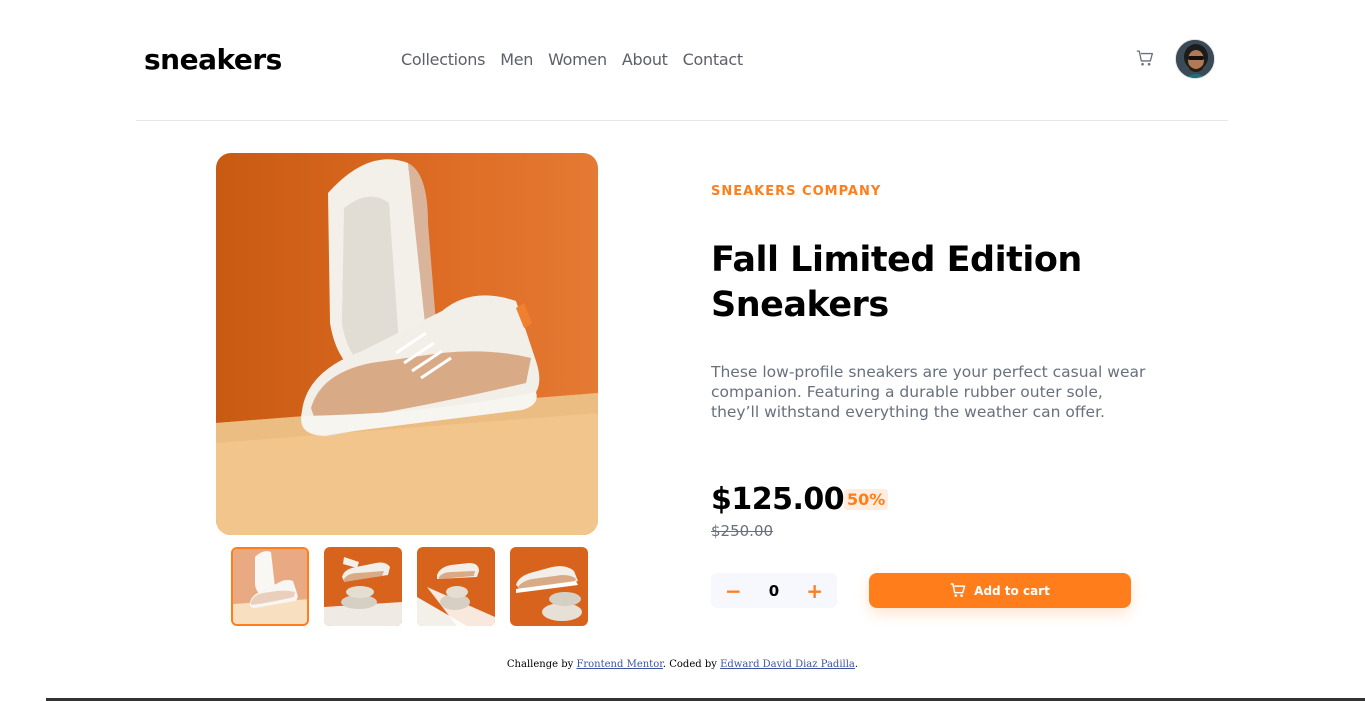 The width and height of the screenshot is (1365, 701). What do you see at coordinates (1195, 59) in the screenshot?
I see `avatar` at bounding box center [1195, 59].